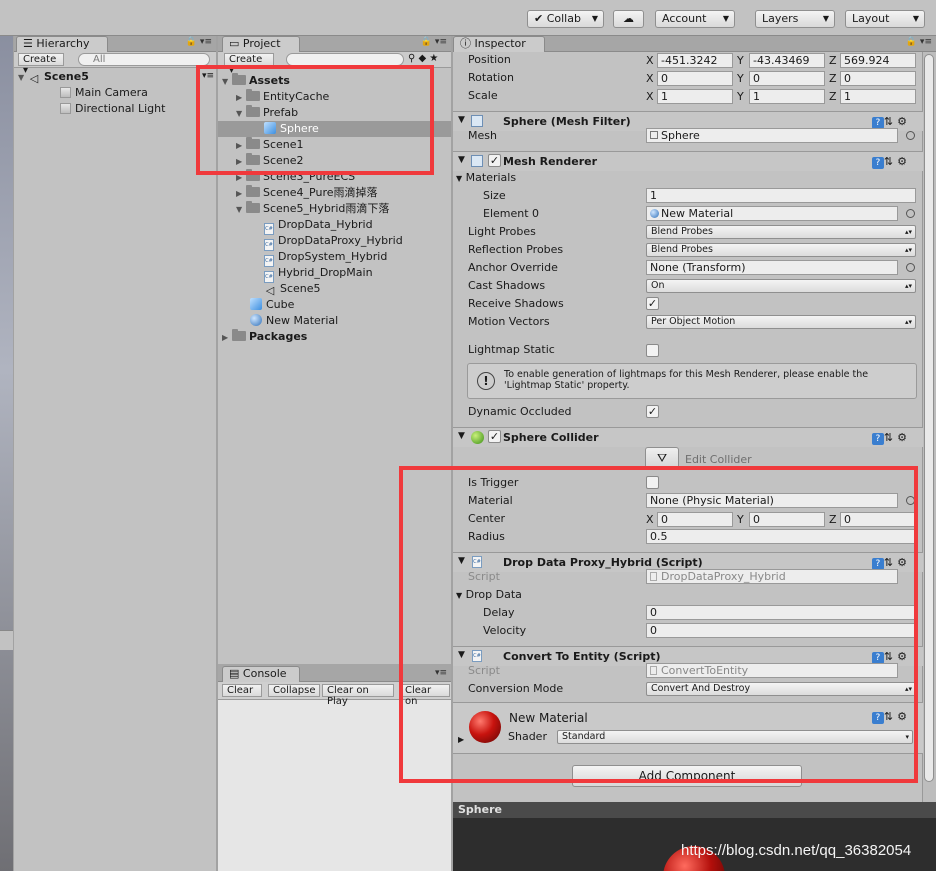 The image size is (936, 871). I want to click on layers-dropdown: Layers ▼, so click(795, 19).